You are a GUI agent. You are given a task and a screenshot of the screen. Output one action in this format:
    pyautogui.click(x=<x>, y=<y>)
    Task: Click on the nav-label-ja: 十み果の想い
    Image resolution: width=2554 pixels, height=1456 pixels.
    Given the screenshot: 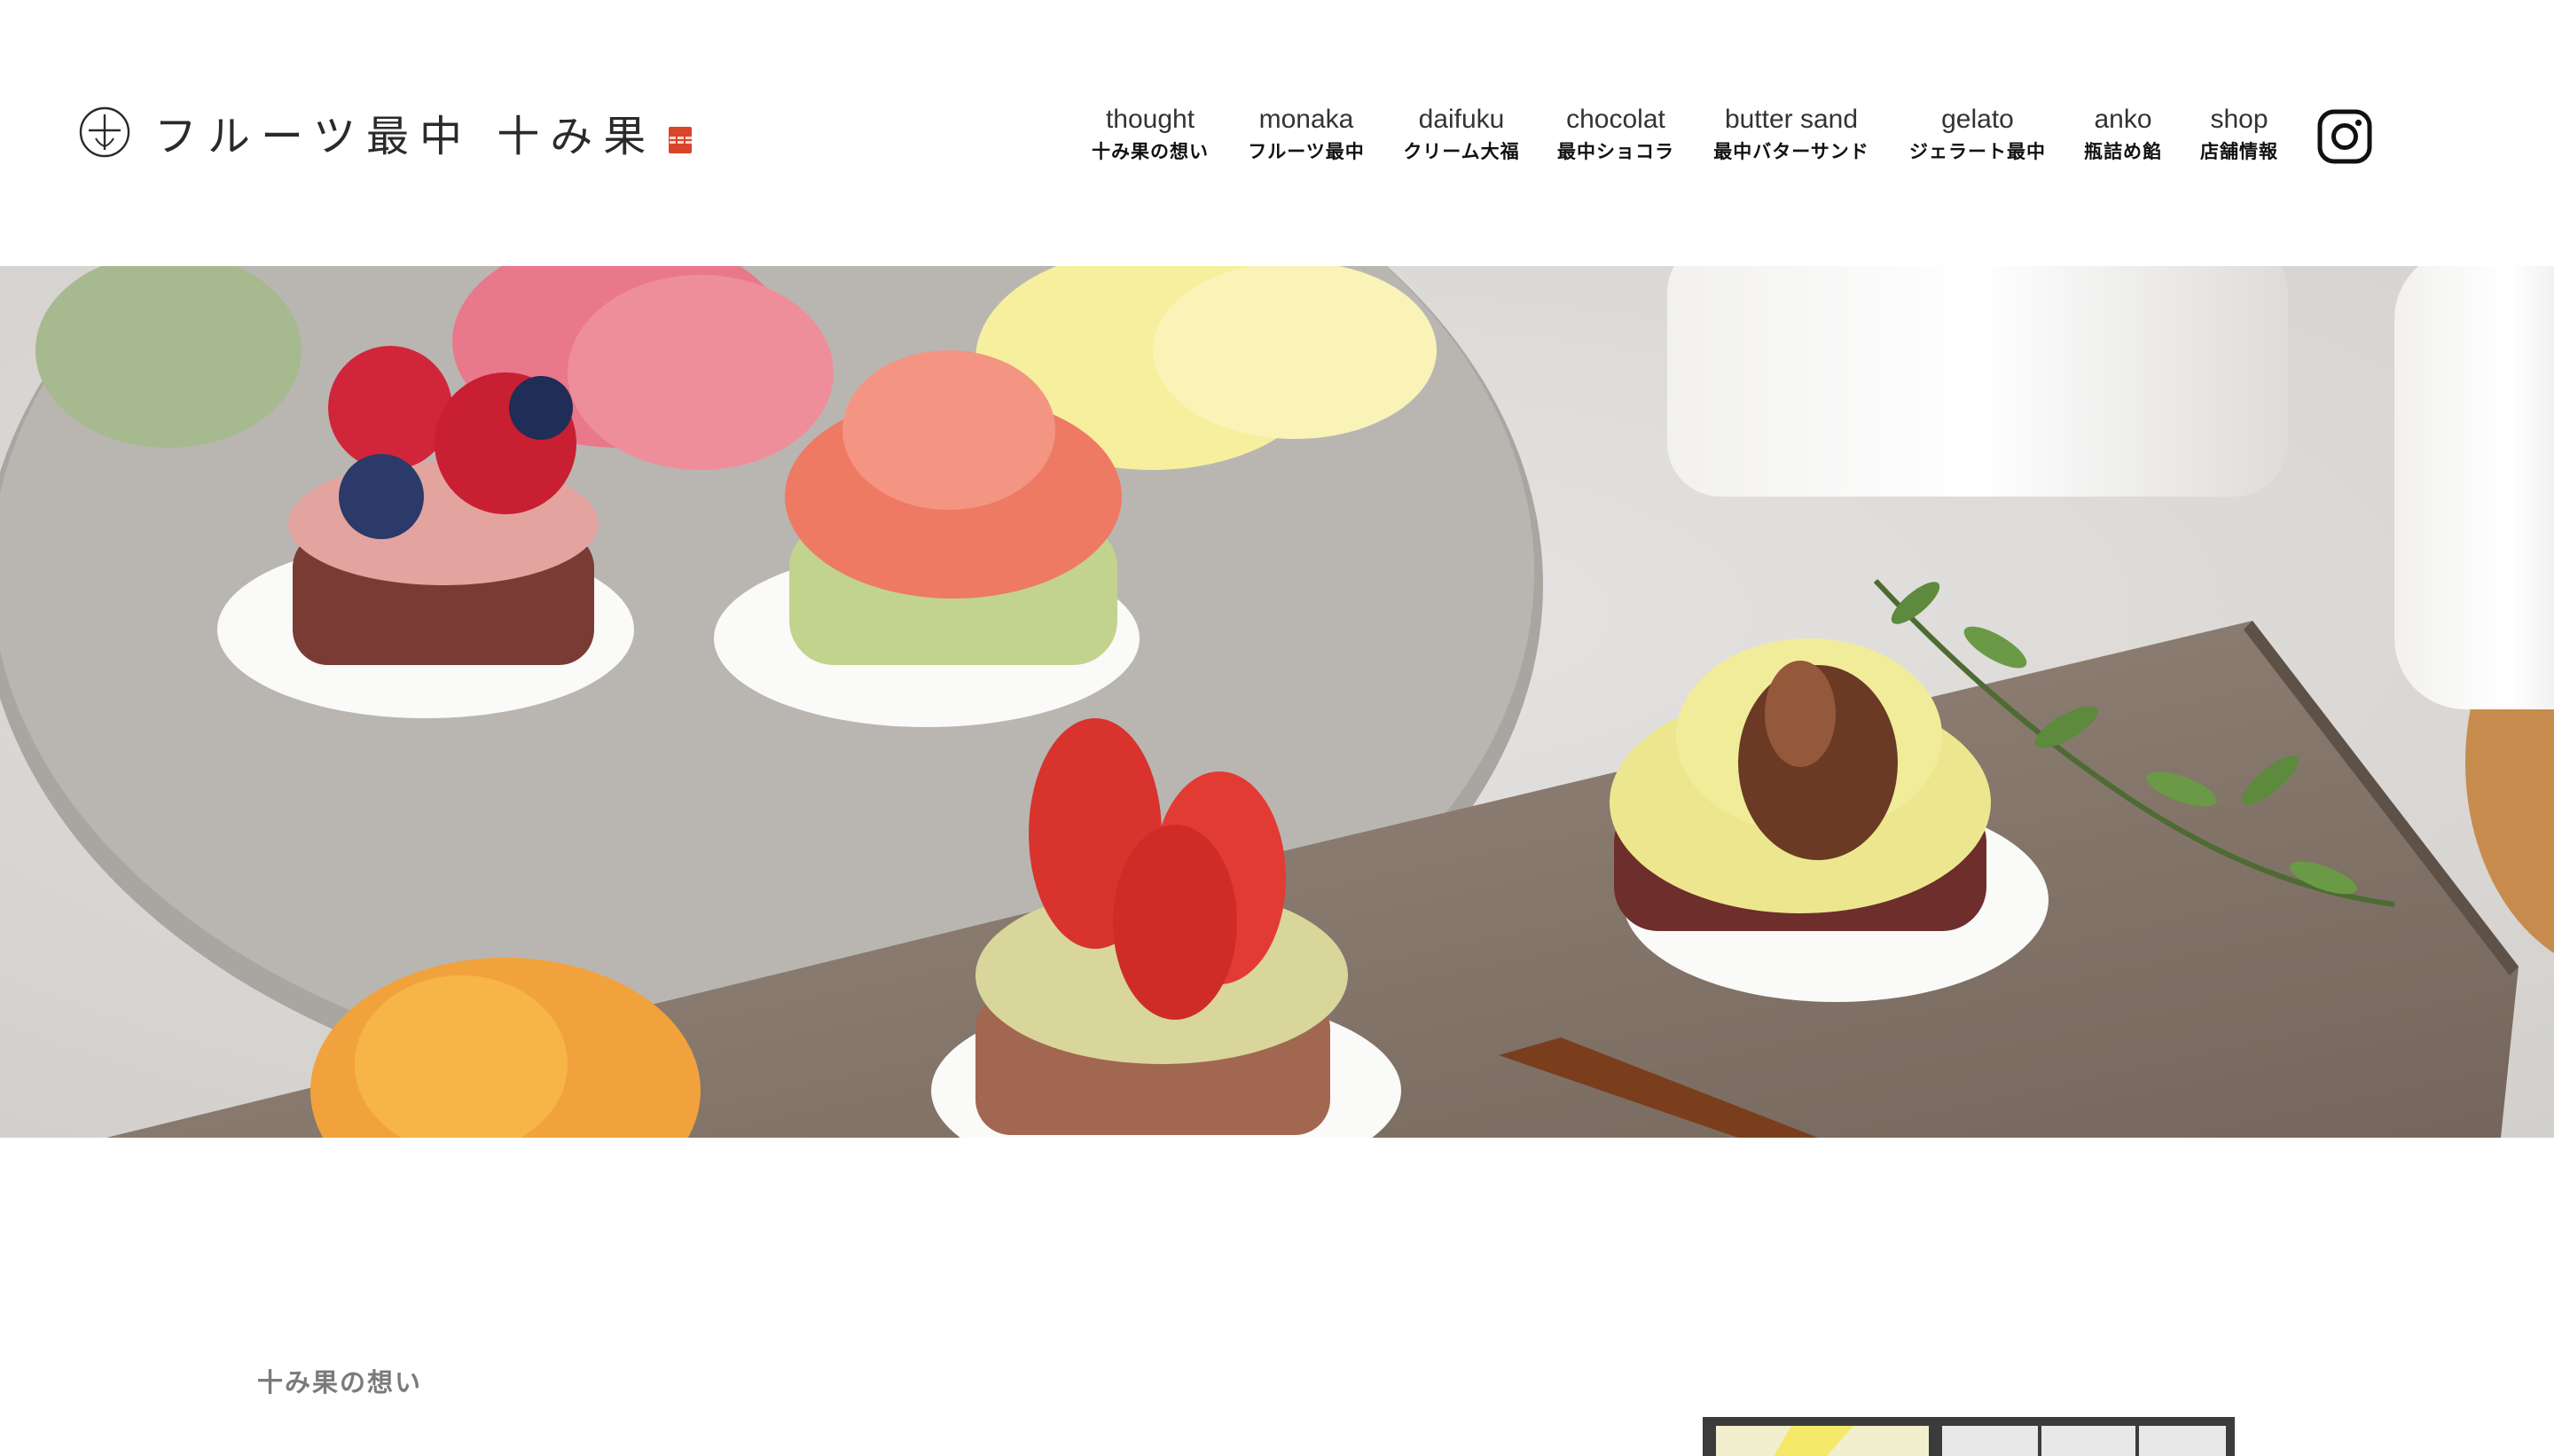 What is the action you would take?
    pyautogui.click(x=1150, y=151)
    